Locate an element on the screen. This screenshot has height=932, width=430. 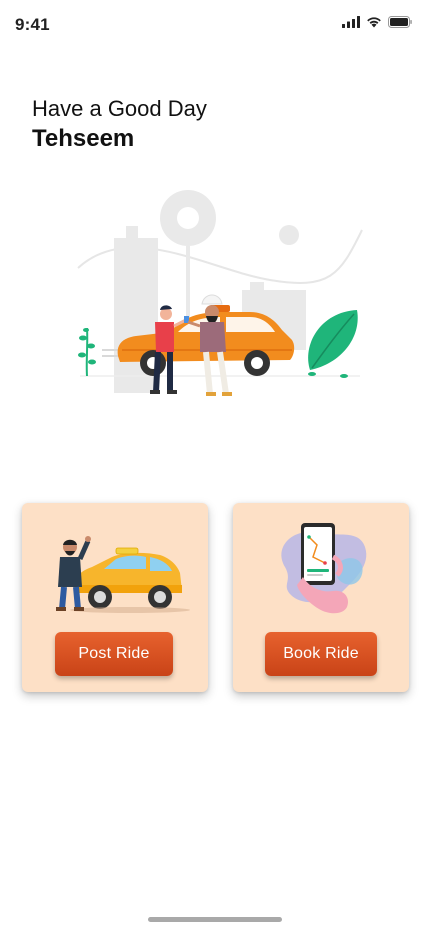
battery-icon is located at coordinates (400, 22).